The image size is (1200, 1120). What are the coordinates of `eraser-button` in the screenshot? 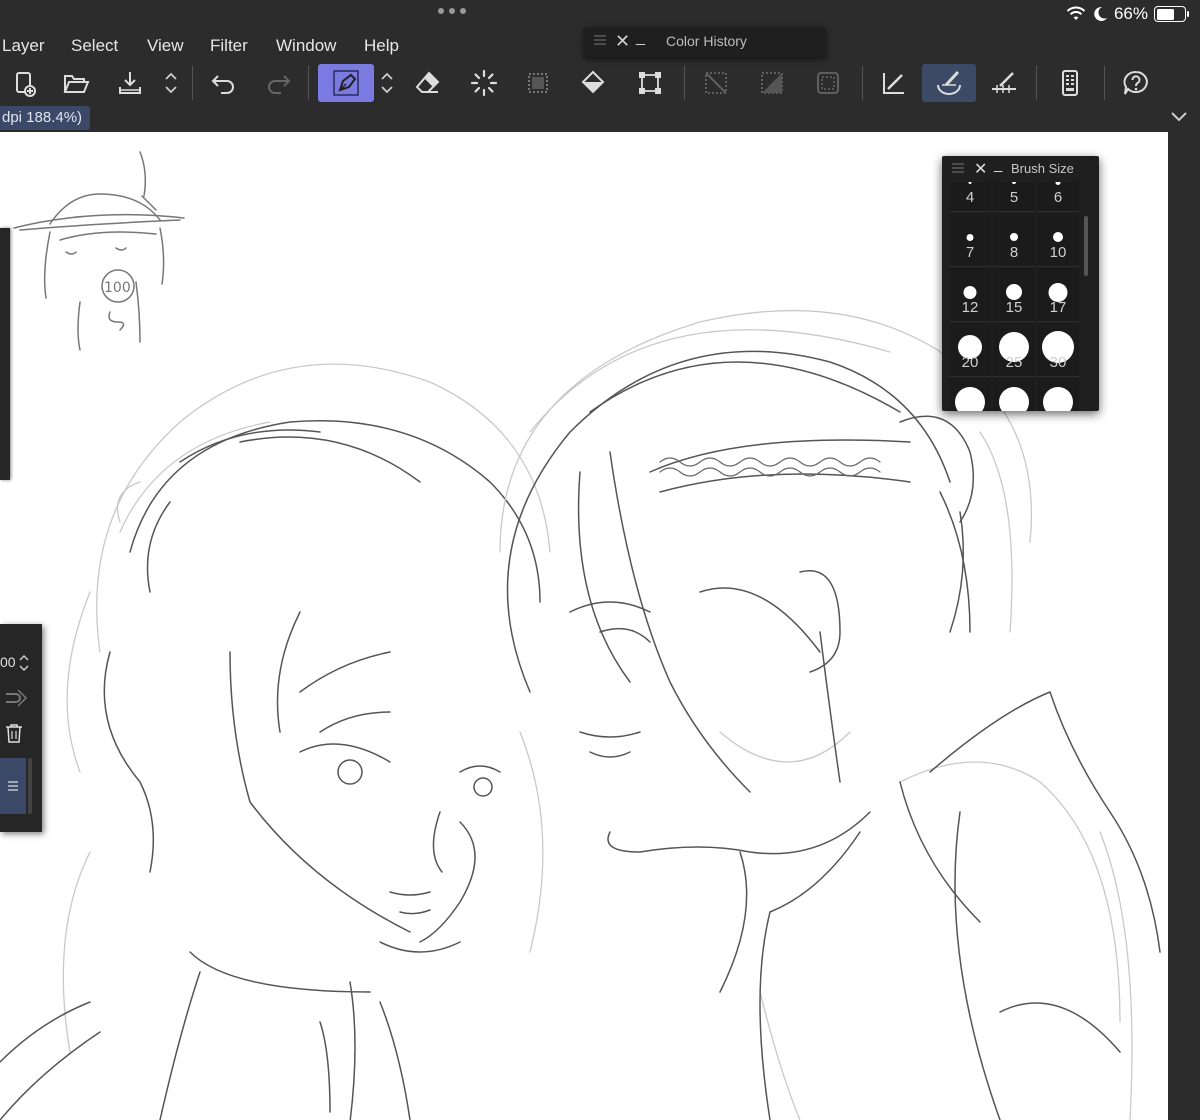 It's located at (428, 83).